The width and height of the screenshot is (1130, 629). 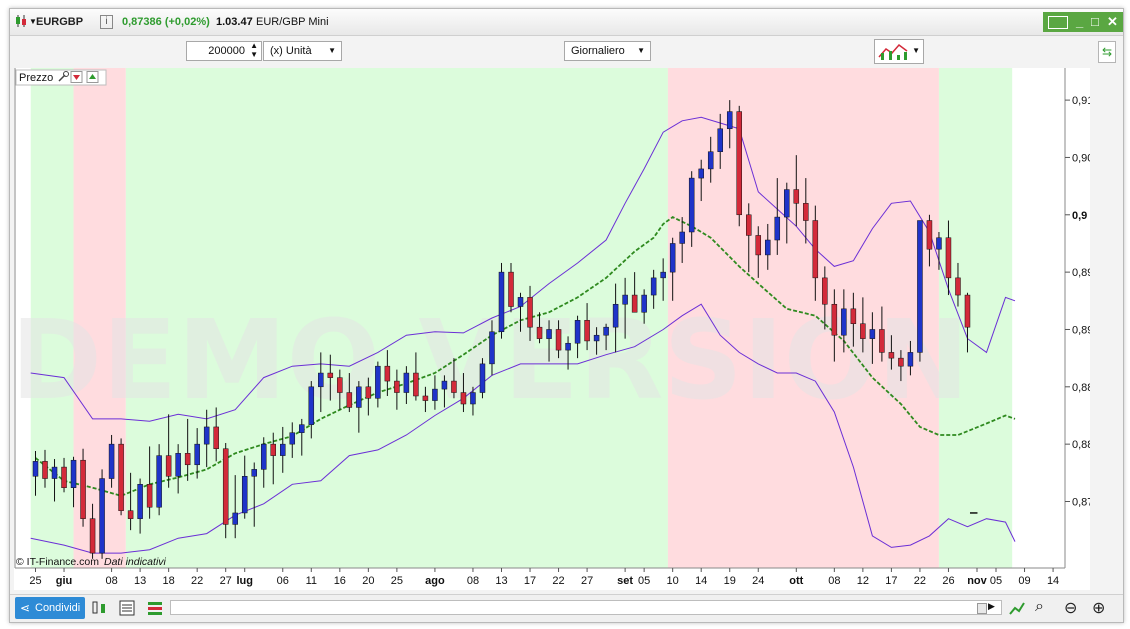 I want to click on x-tick-label: giu, so click(x=64, y=581).